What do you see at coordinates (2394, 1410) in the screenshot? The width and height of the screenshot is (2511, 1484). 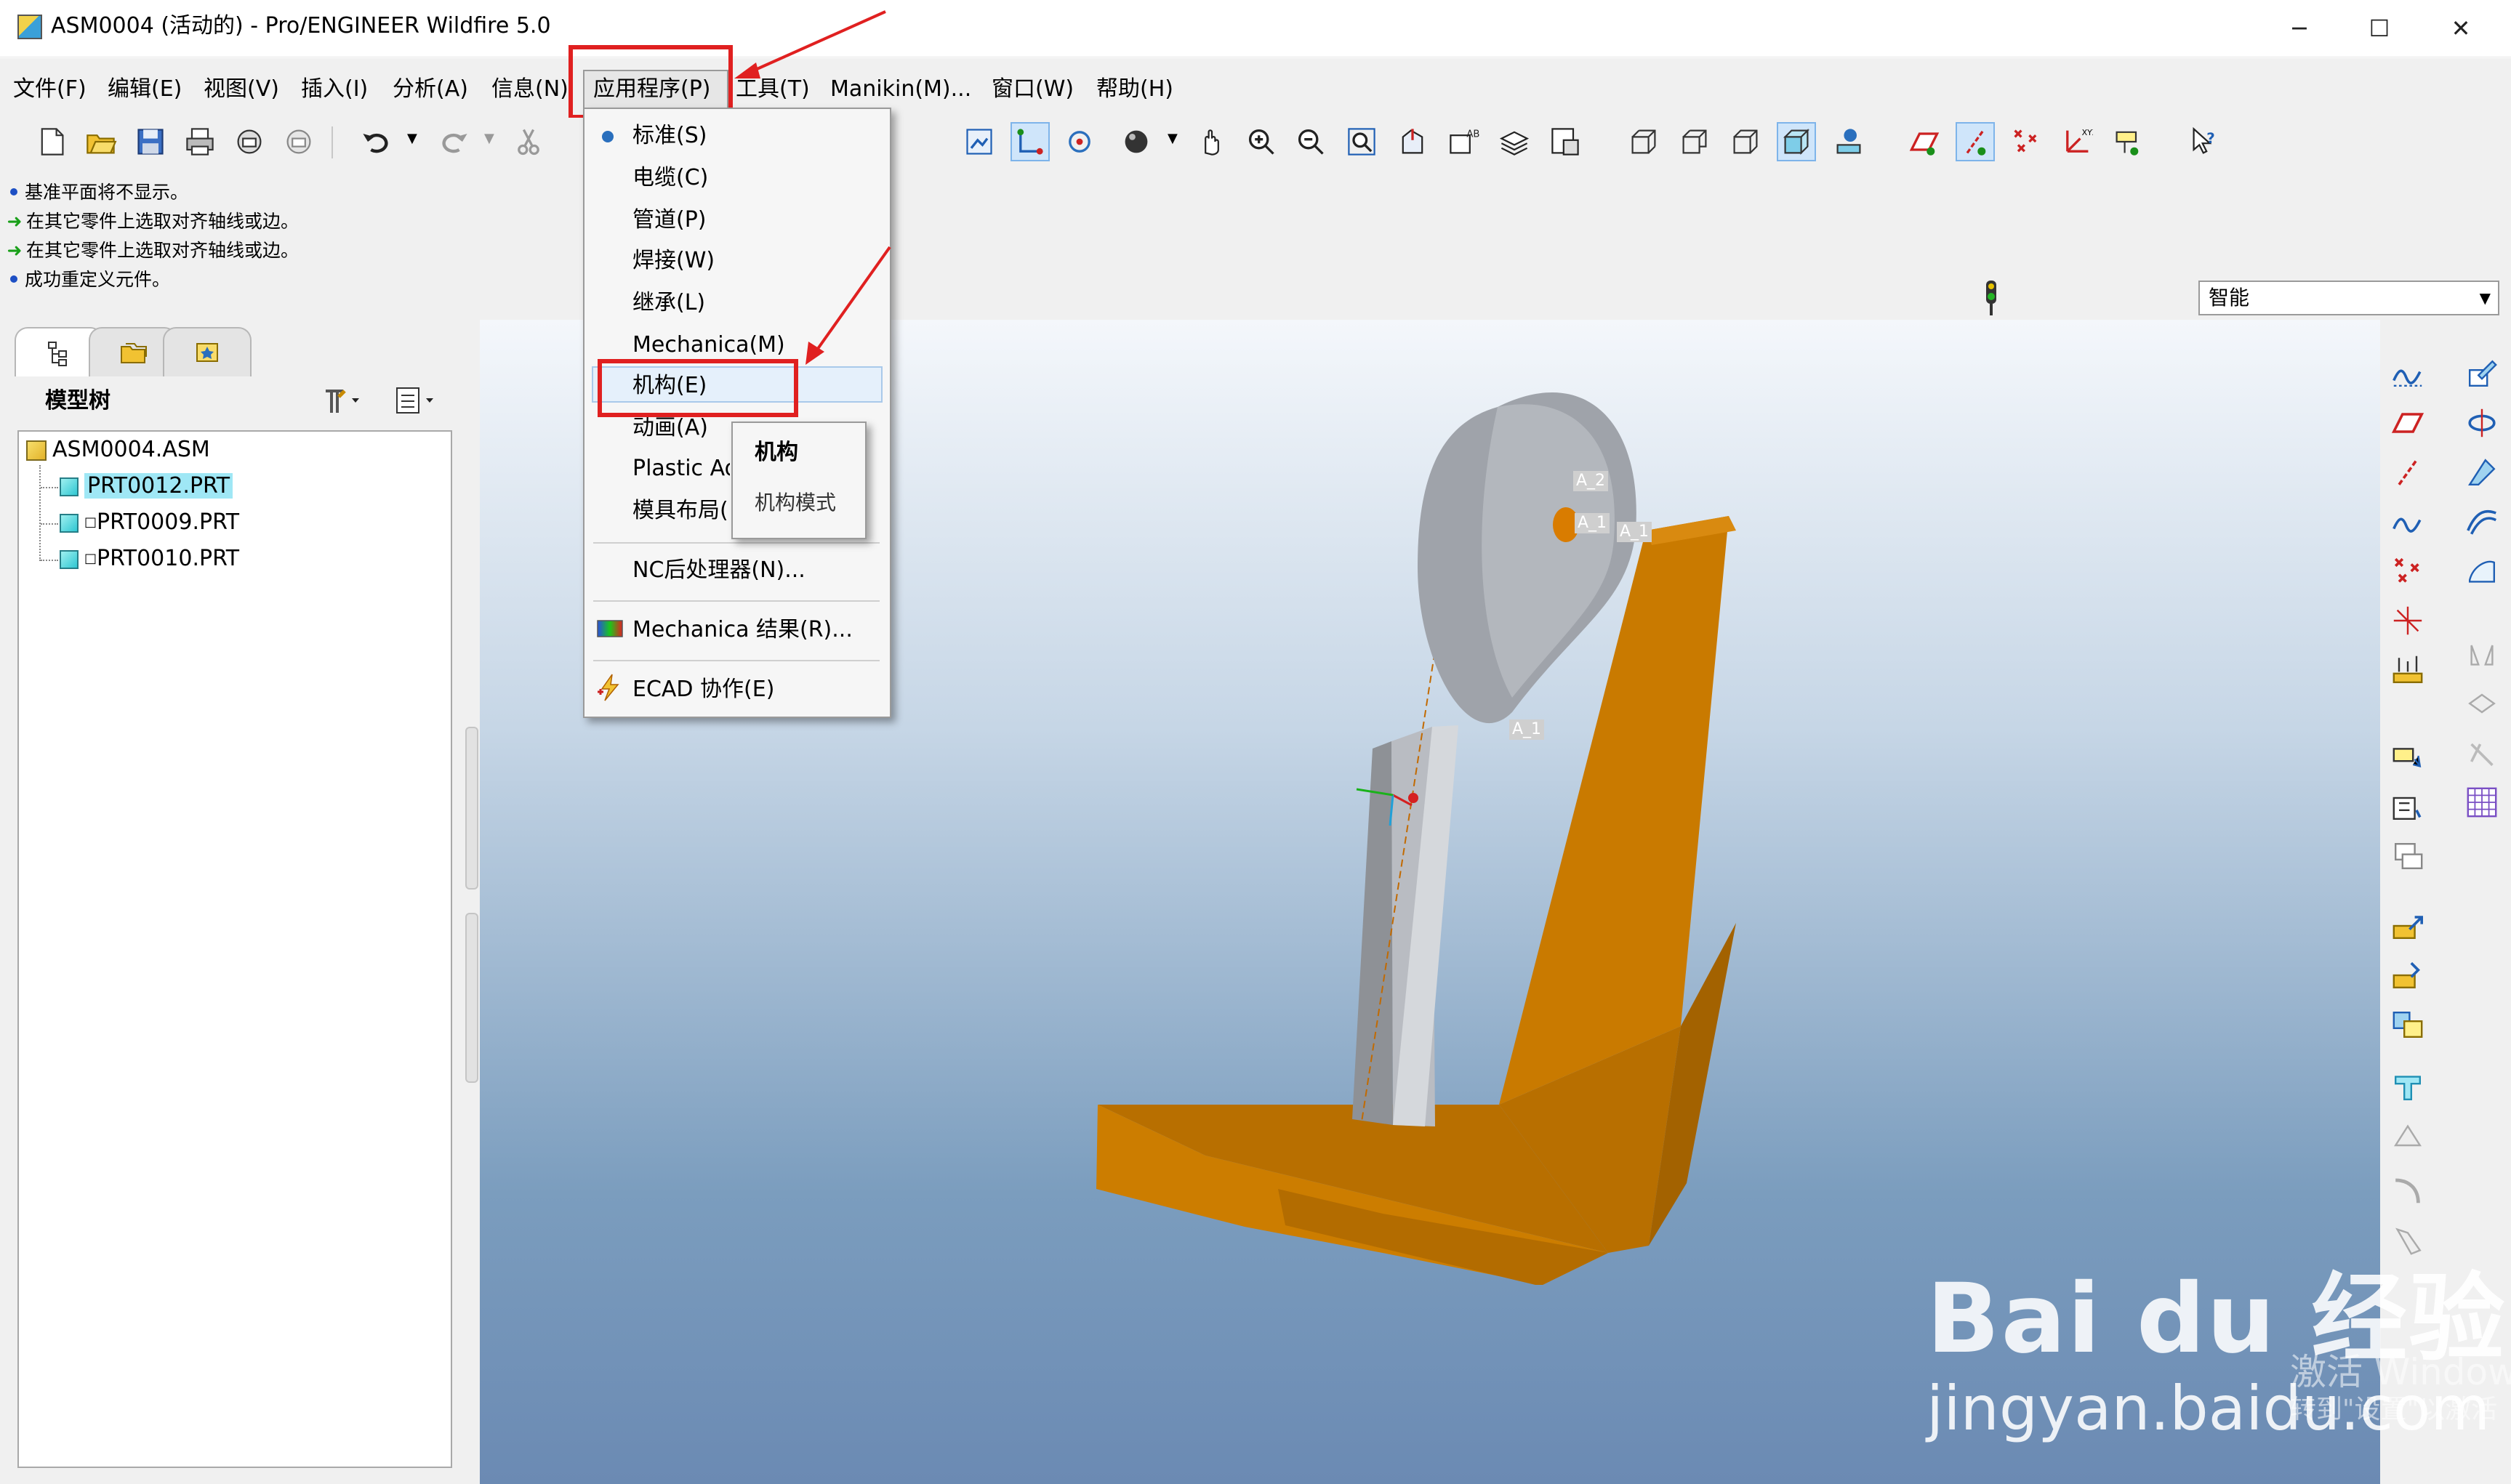 I see `windows-activation-hint: 转到"设置"以激活` at bounding box center [2394, 1410].